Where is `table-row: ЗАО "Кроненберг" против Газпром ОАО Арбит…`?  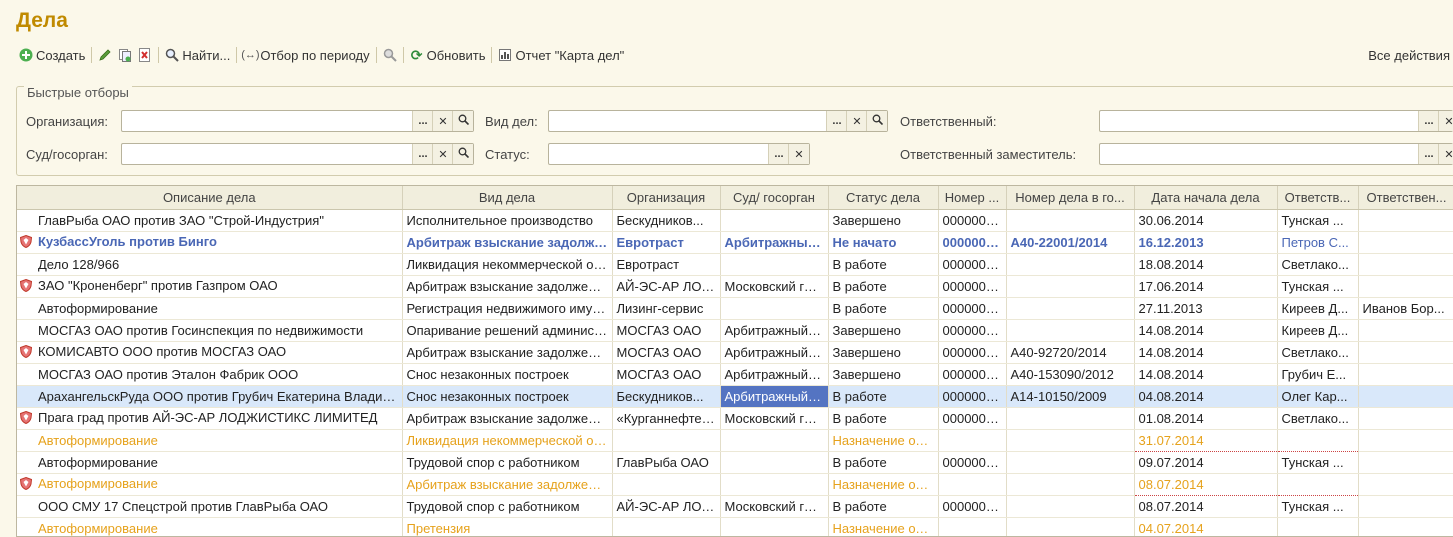 table-row: ЗАО "Кроненберг" против Газпром ОАО Арбит… is located at coordinates (735, 286).